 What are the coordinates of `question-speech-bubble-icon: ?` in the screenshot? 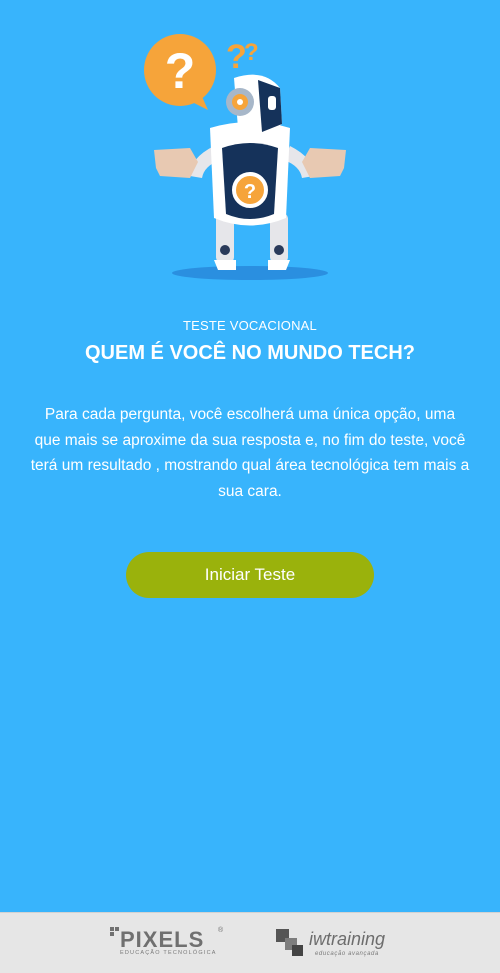 It's located at (180, 72).